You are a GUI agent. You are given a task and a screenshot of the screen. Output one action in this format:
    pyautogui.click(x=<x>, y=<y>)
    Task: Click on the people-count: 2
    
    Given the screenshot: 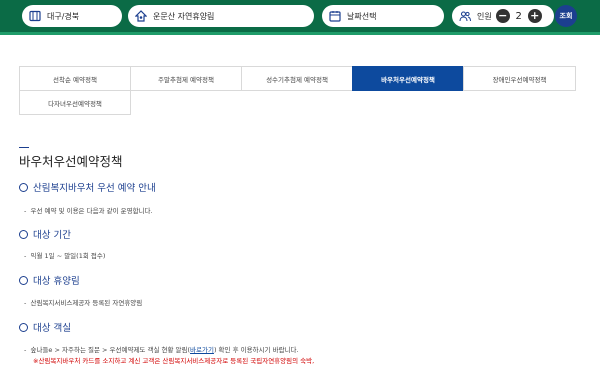 What is the action you would take?
    pyautogui.click(x=518, y=16)
    